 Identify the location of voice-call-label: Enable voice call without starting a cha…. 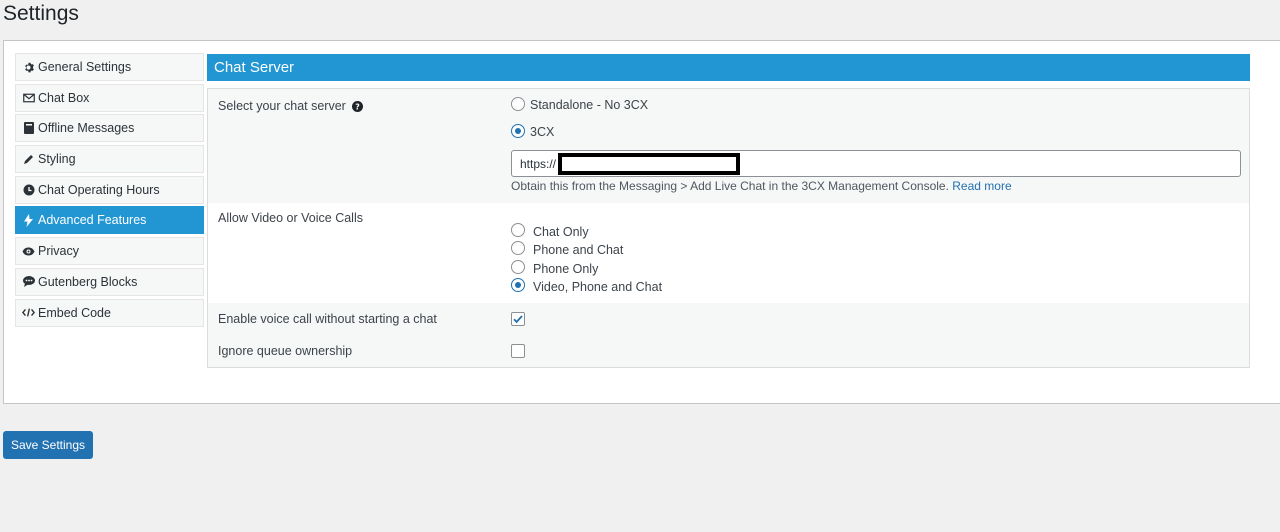
(327, 319).